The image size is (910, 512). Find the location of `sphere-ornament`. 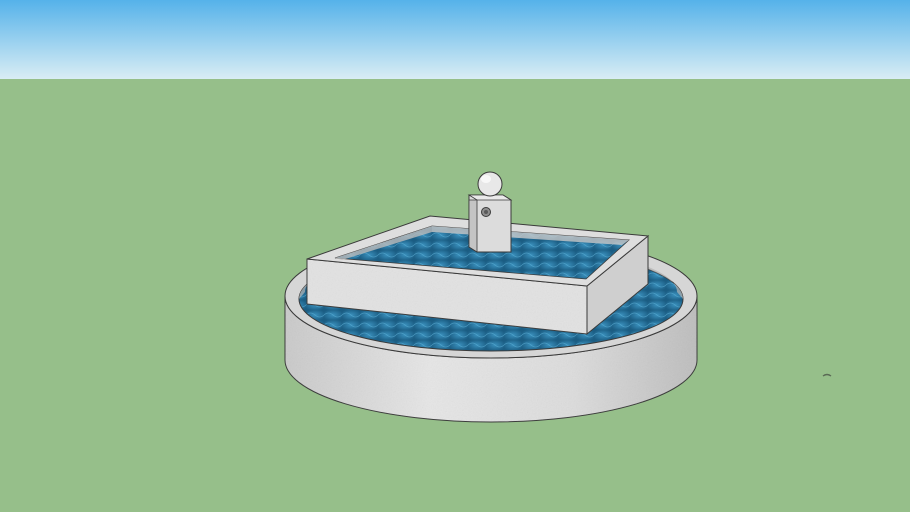

sphere-ornament is located at coordinates (490, 184).